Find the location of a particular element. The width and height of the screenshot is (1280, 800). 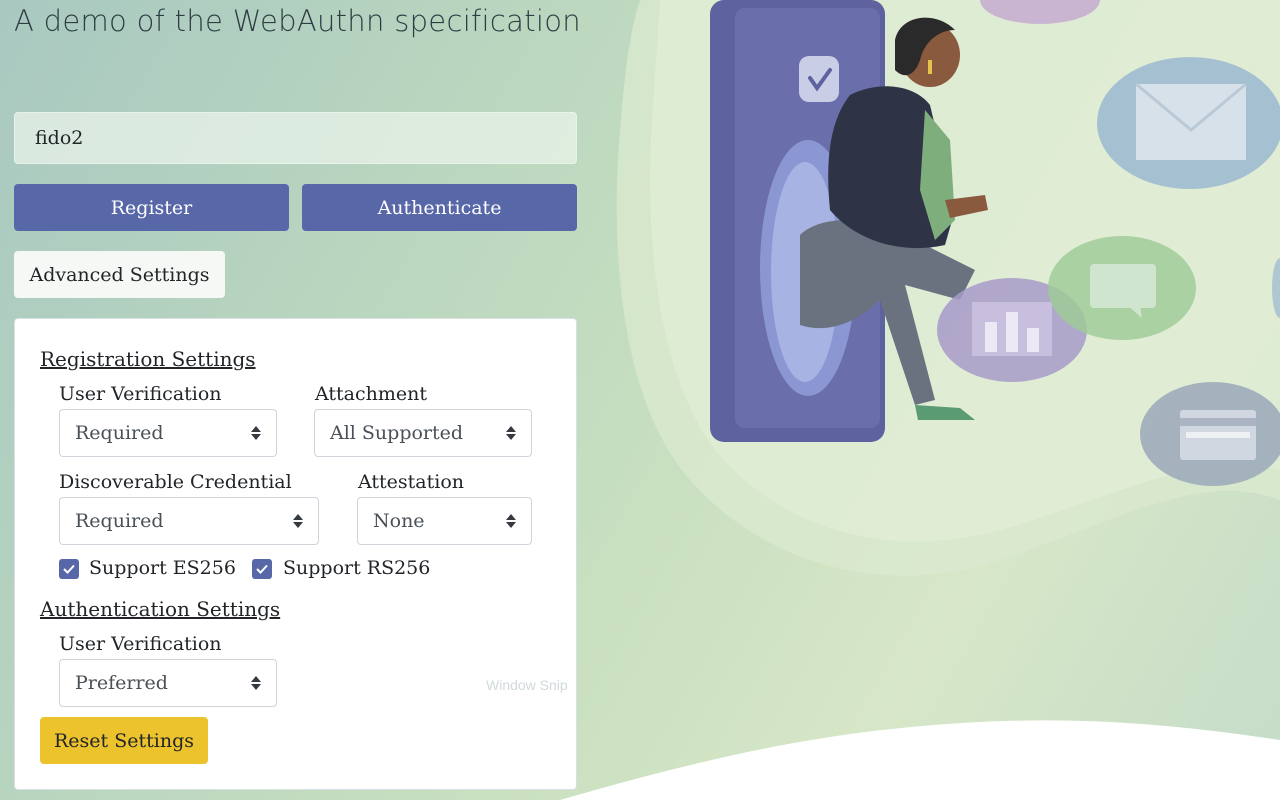

attachment-value: All Supported is located at coordinates (397, 433).